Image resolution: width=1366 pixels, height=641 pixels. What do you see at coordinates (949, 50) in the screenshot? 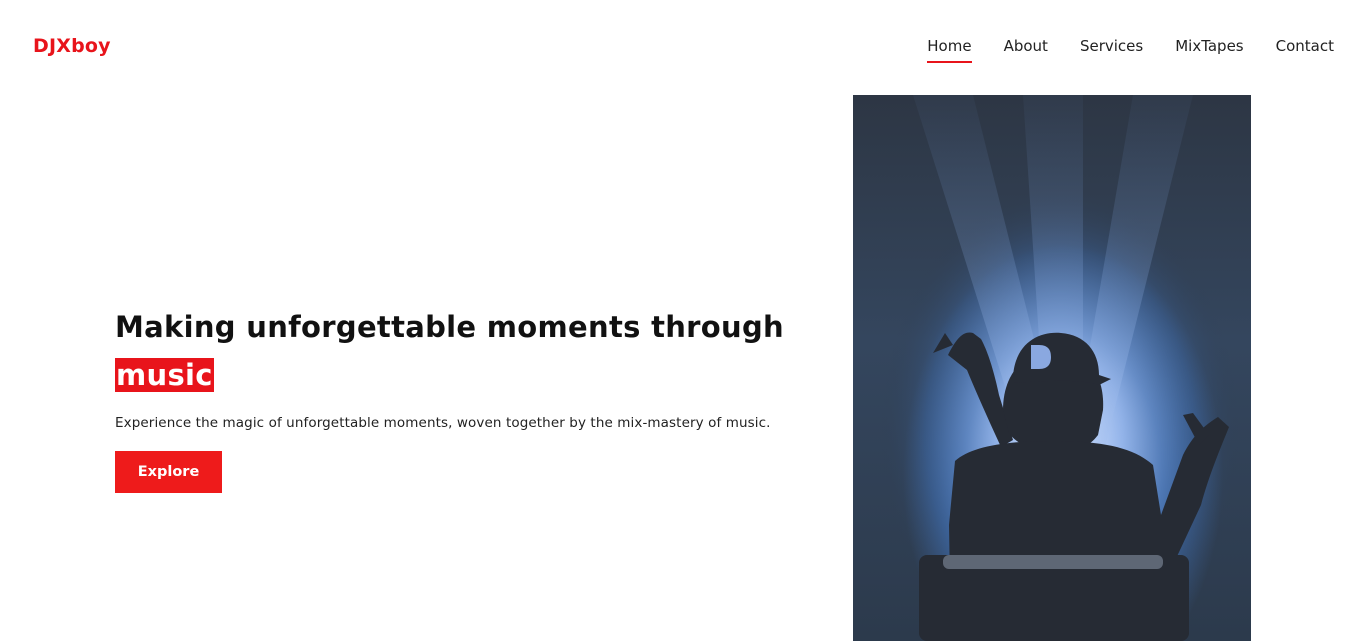
I see `nav-item-home: Home` at bounding box center [949, 50].